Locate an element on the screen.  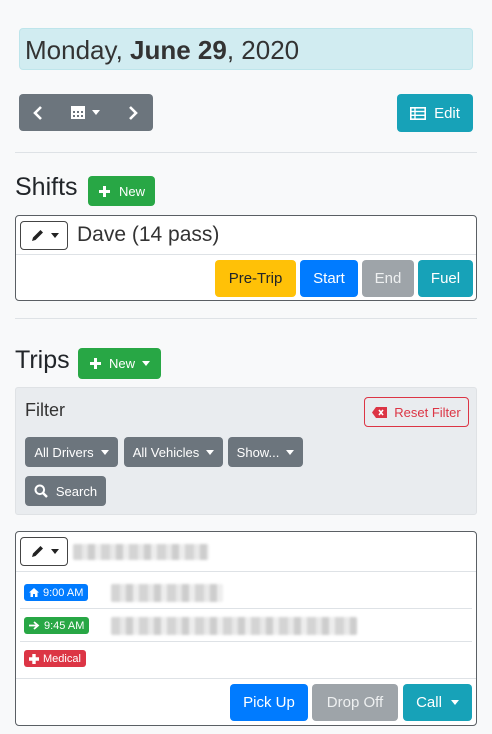
edit-button: Edit is located at coordinates (435, 113).